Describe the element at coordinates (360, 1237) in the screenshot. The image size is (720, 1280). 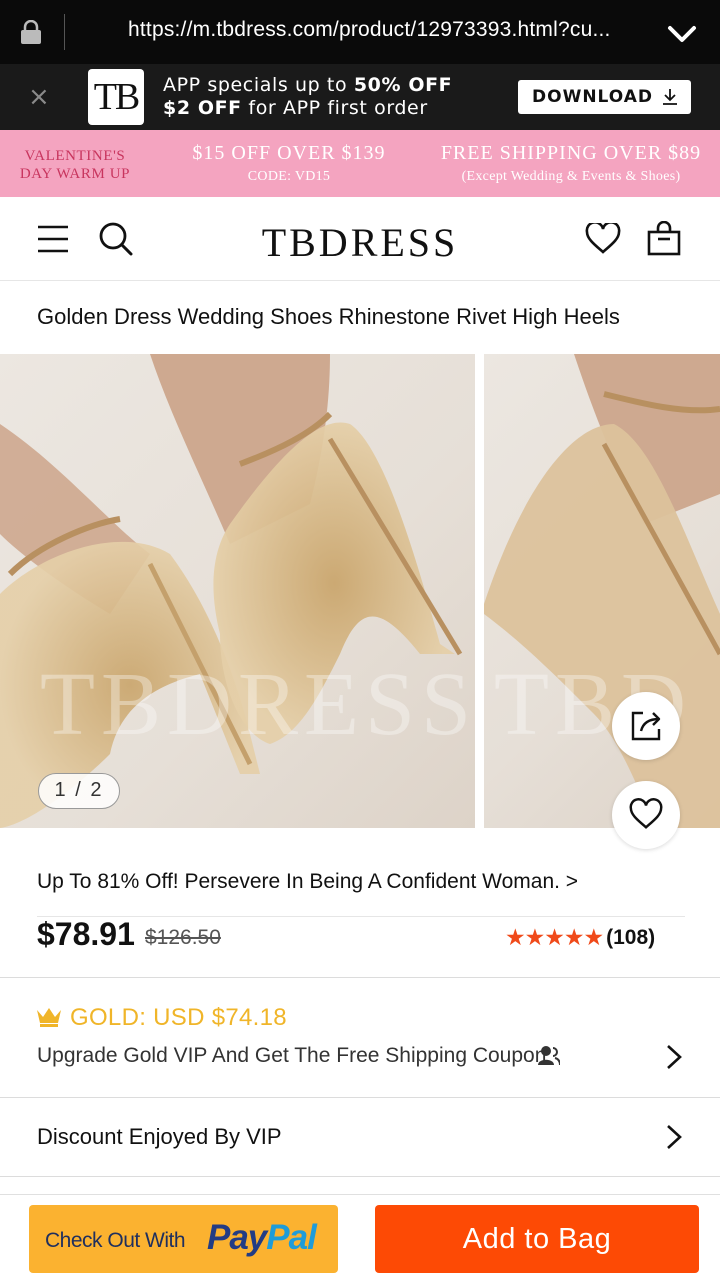
I see `bottom-action-bar: Check Out With PayPal Add to Bag` at that location.